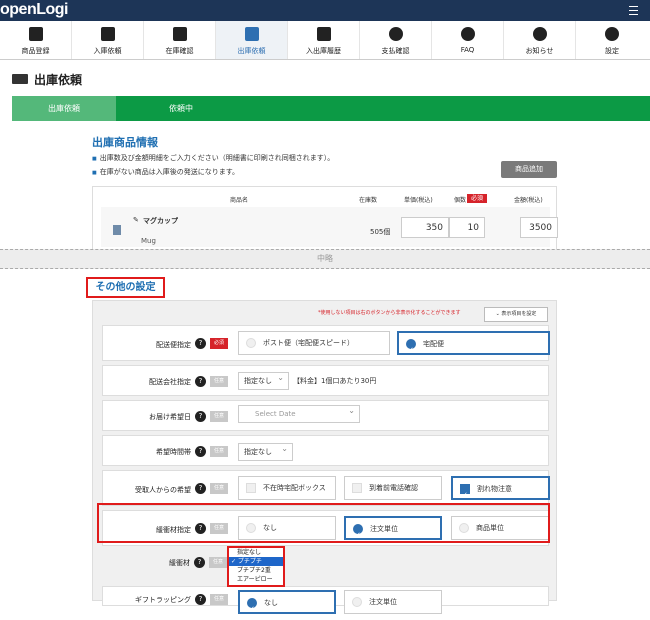 This screenshot has width=650, height=620. Describe the element at coordinates (170, 417) in the screenshot. I see `date-label: お届け希望日` at that location.